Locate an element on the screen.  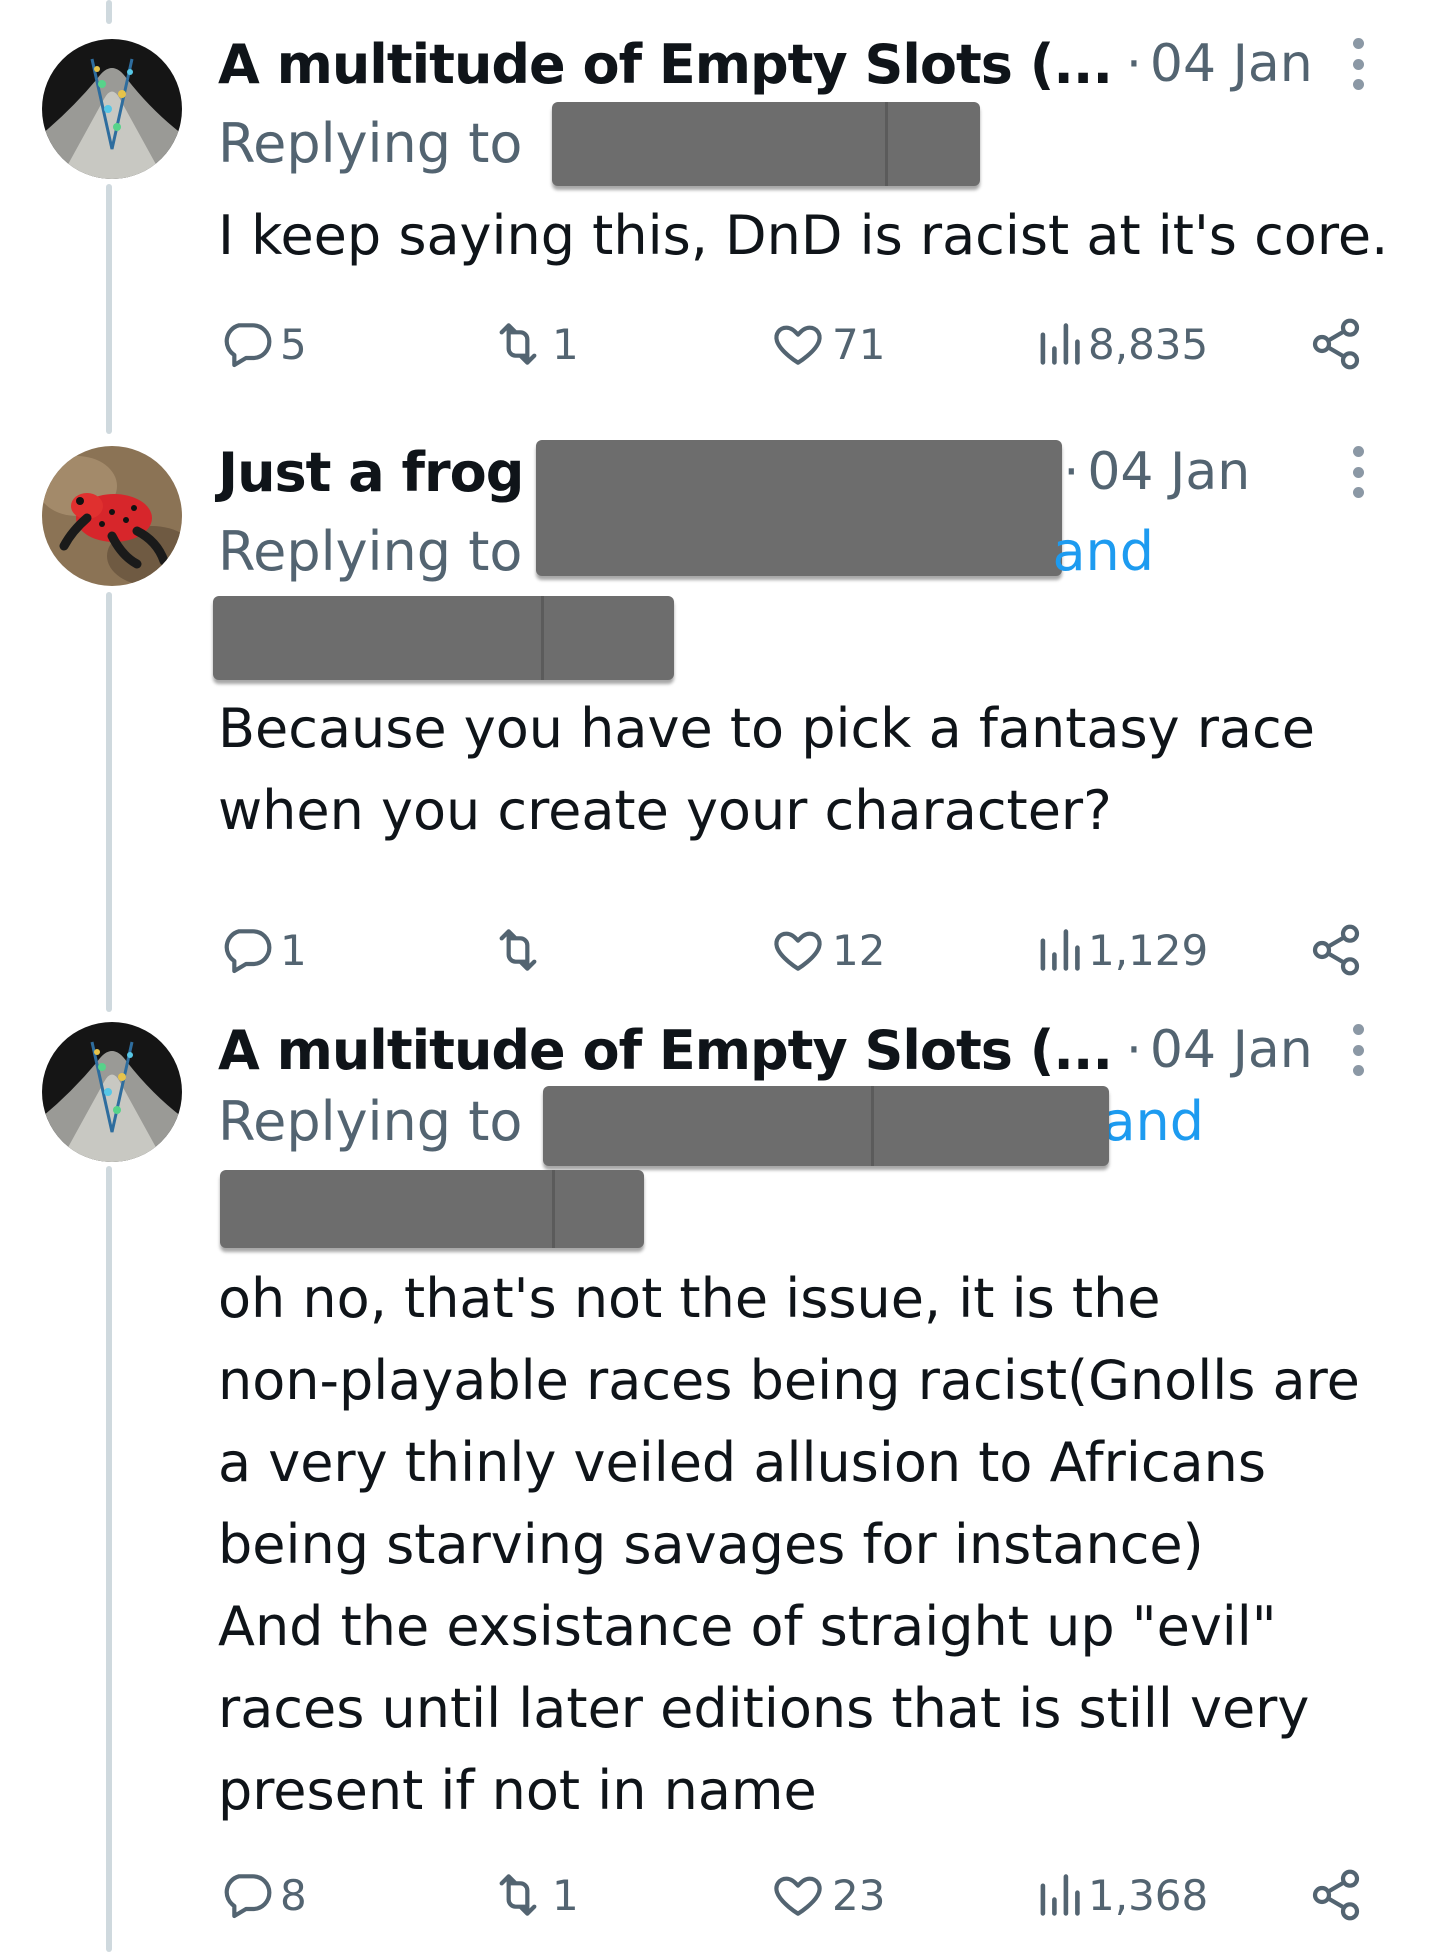
views-button: 8,835 is located at coordinates (1122, 344).